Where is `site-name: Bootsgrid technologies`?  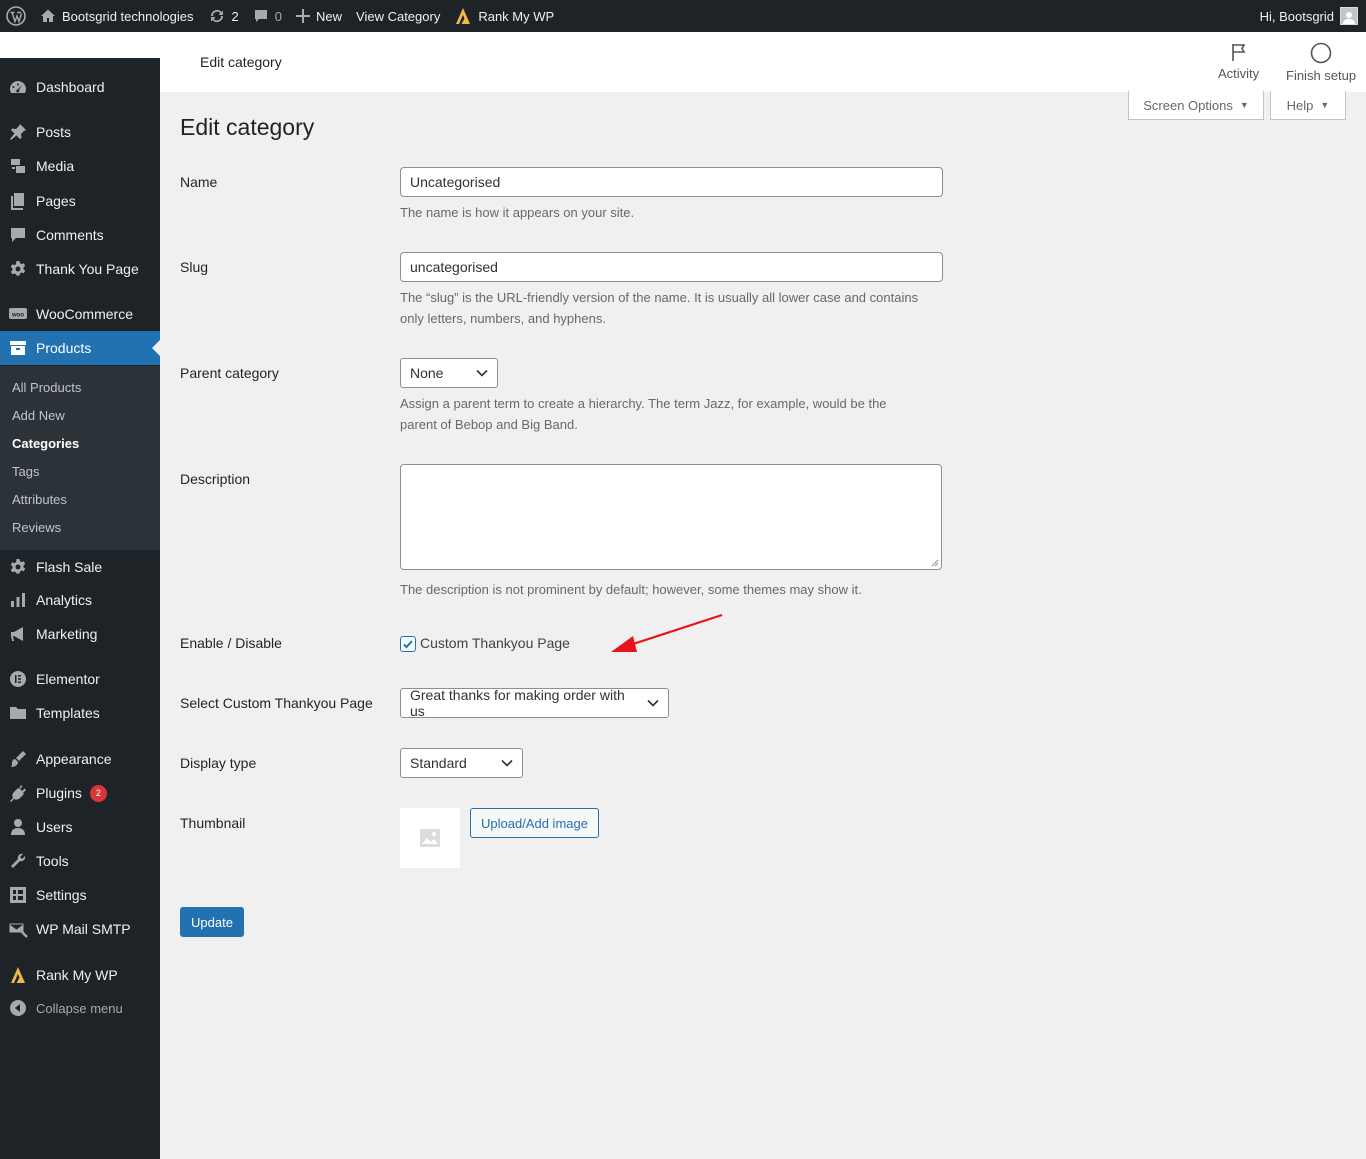 site-name: Bootsgrid technologies is located at coordinates (128, 16).